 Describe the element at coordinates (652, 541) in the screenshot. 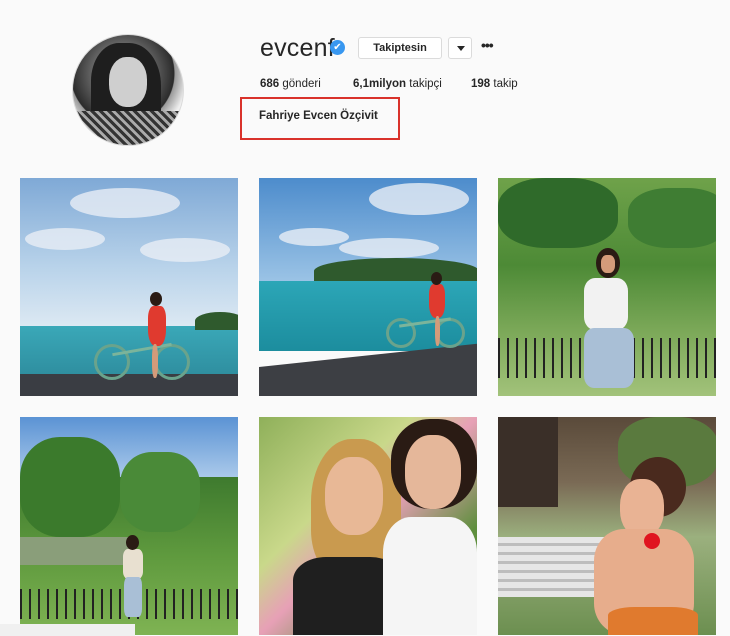

I see `red-flower` at that location.